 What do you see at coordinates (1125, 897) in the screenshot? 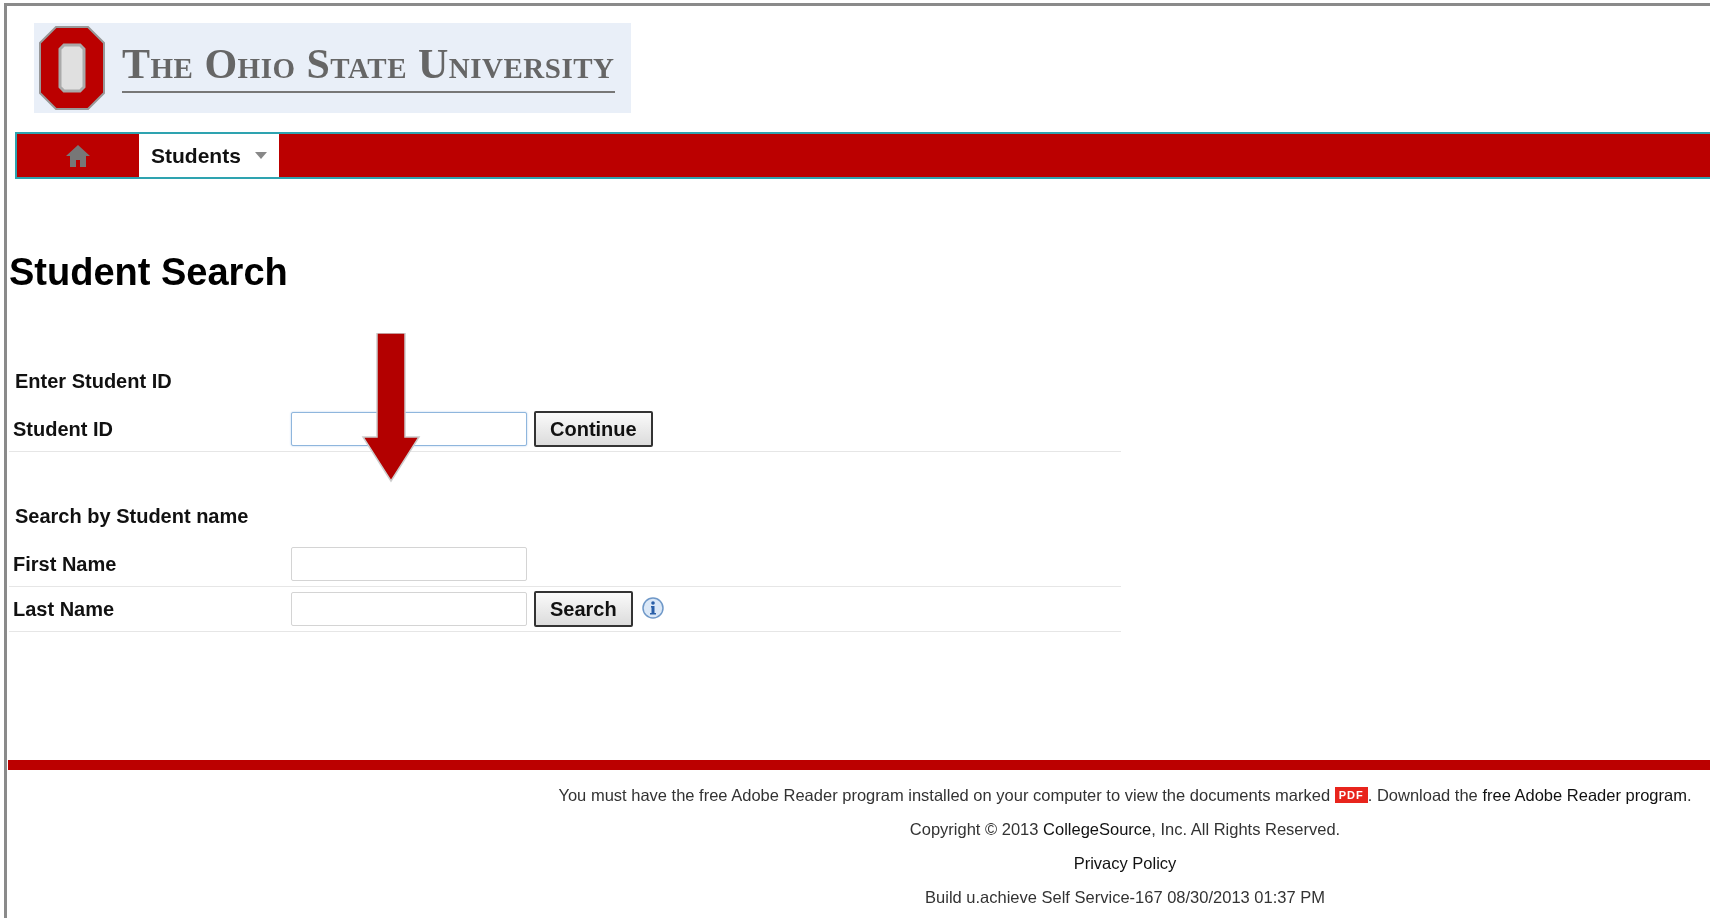
I see `build-info: Build u.achieve Self Service-167 08/30/2013 01:37 PM` at bounding box center [1125, 897].